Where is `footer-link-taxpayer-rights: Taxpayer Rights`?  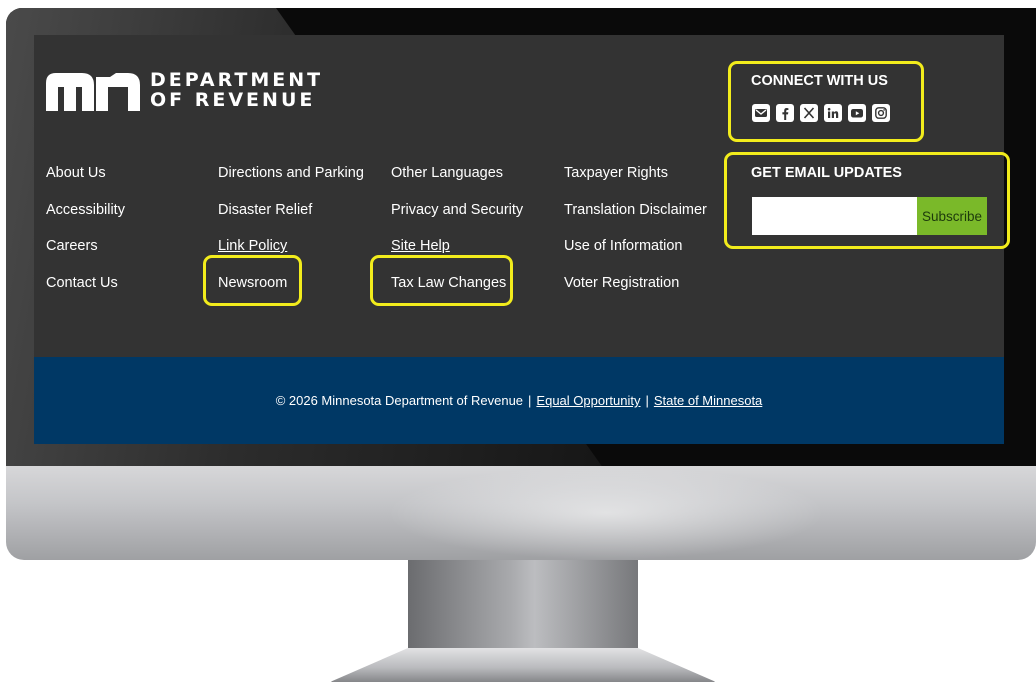 footer-link-taxpayer-rights: Taxpayer Rights is located at coordinates (649, 181).